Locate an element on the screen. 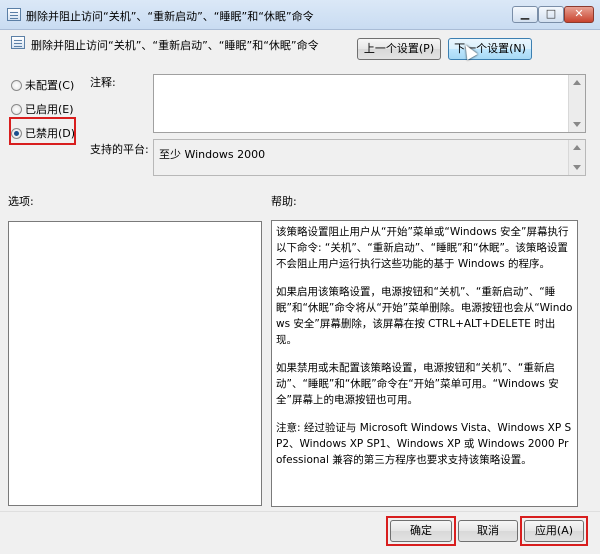 The image size is (600, 554). title-bar: 删除并阻止访问“关机”、“重新启动”、“睡眠”和“休眠”命令 ▁ □ ✕ is located at coordinates (300, 15).